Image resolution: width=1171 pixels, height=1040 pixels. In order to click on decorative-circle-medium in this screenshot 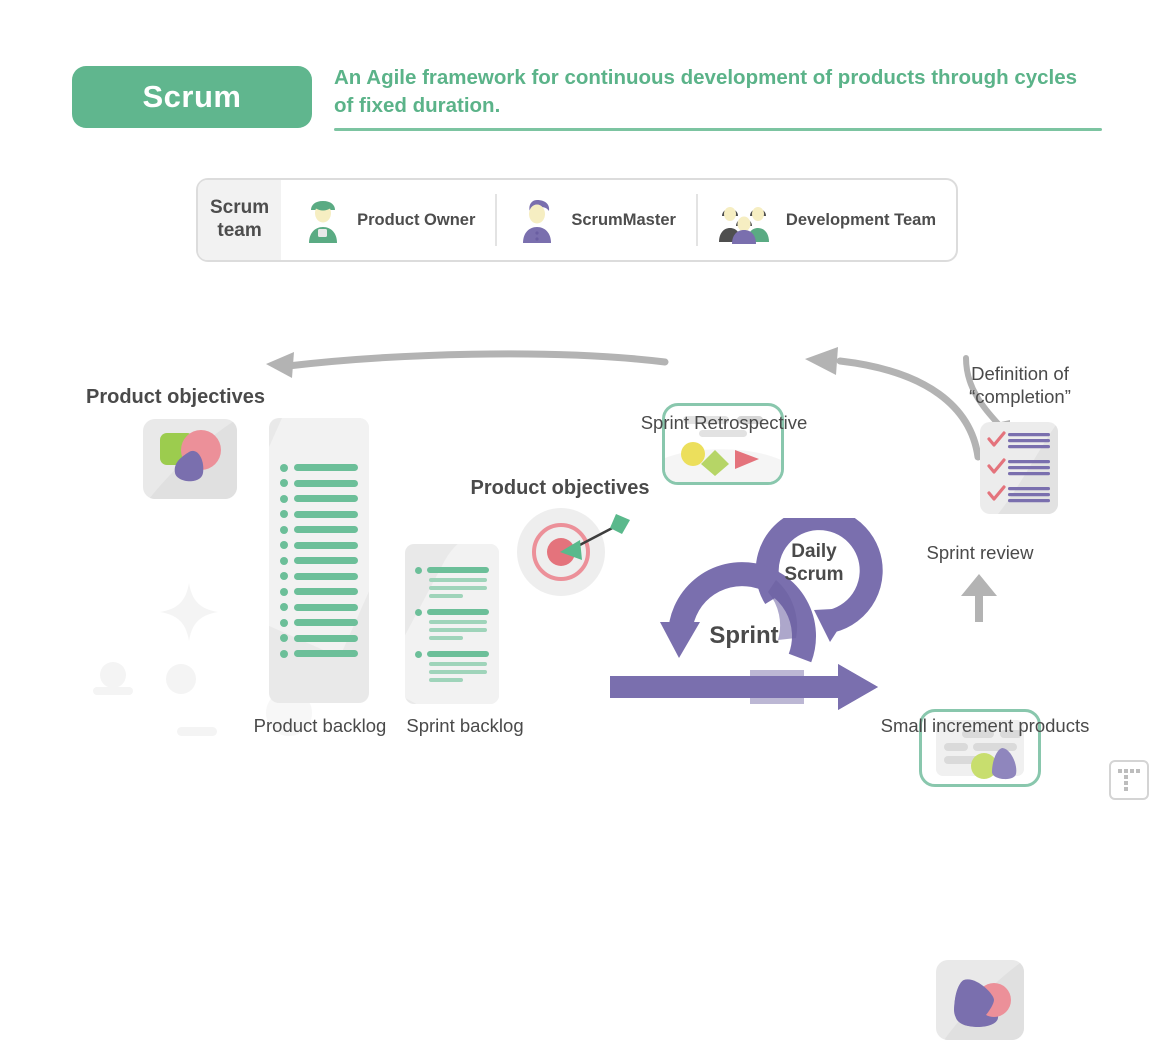, I will do `click(181, 679)`.